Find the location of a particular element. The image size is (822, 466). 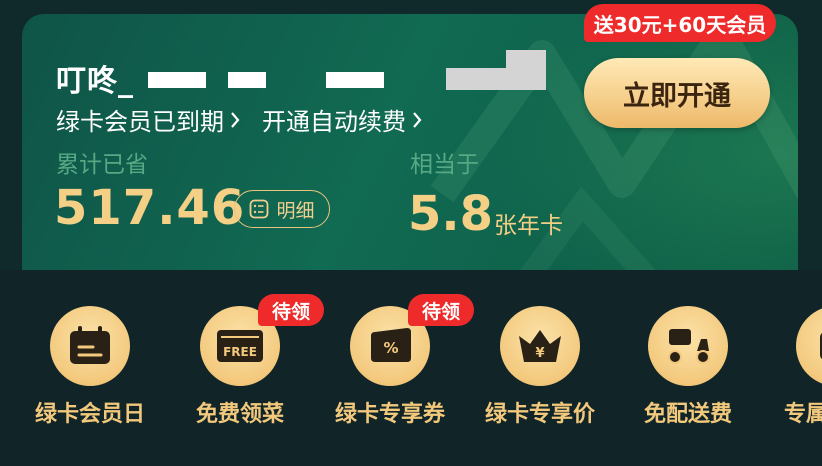

saved-amount: 517.46 is located at coordinates (150, 208).